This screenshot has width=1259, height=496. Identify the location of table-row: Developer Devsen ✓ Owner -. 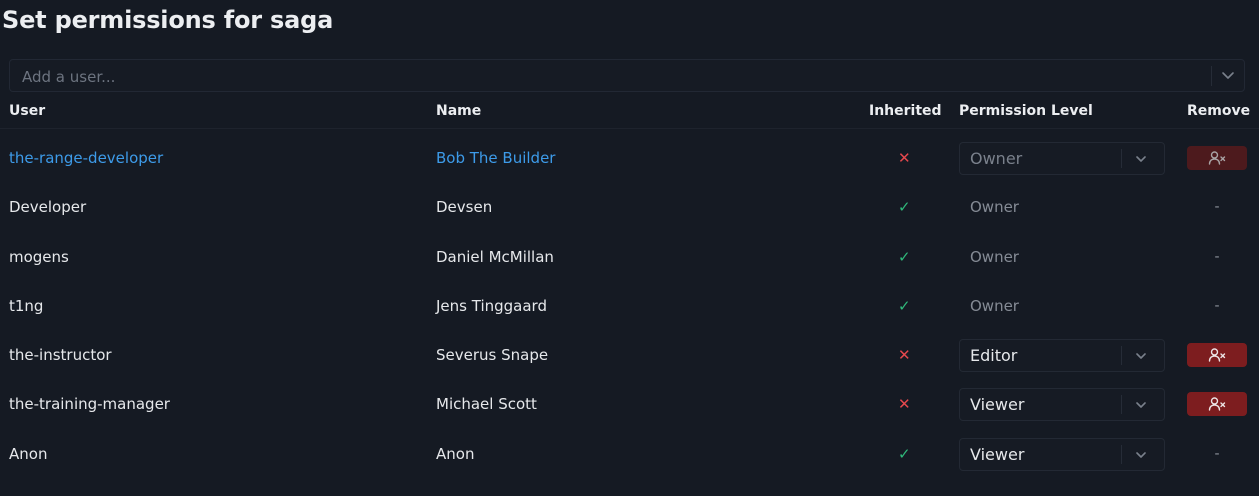
(629, 206).